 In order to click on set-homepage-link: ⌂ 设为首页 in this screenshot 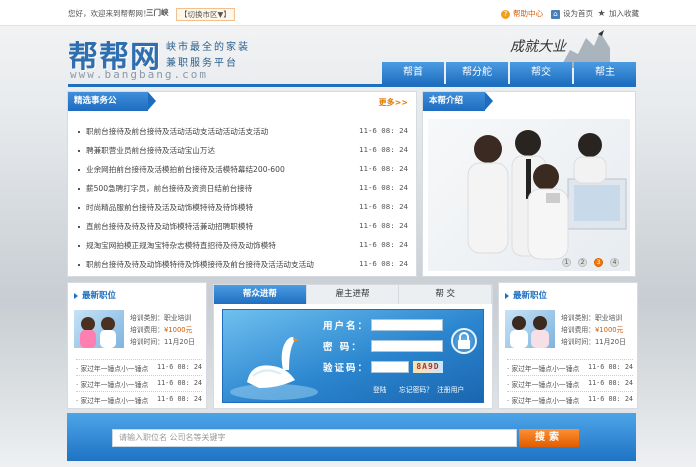, I will do `click(572, 13)`.